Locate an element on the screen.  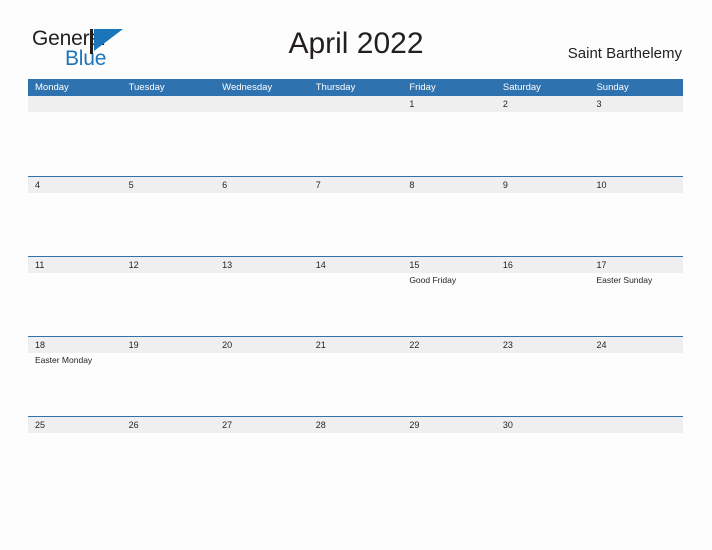
calendar-week-row: 4 5 6 7 8 9 10 is located at coordinates (355, 216).